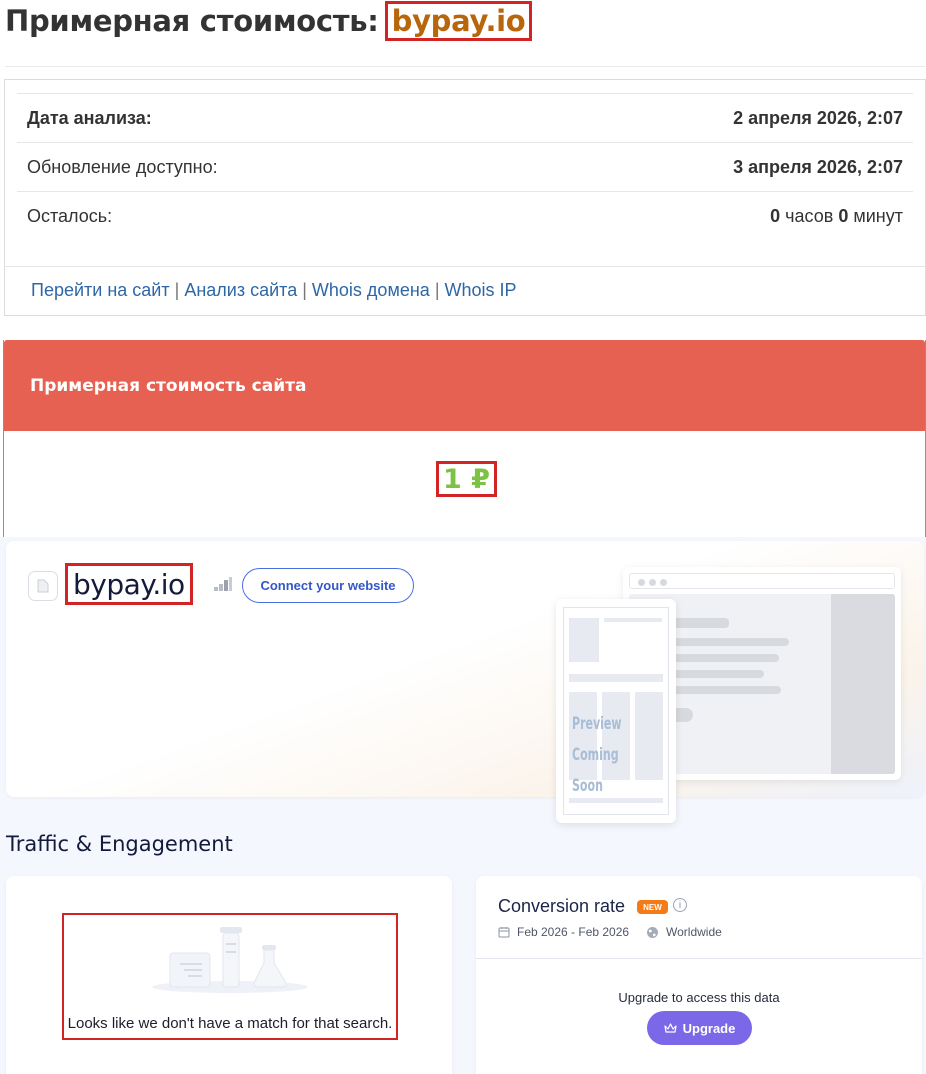  Describe the element at coordinates (466, 479) in the screenshot. I see `valuation-amount: 1 ₽` at that location.